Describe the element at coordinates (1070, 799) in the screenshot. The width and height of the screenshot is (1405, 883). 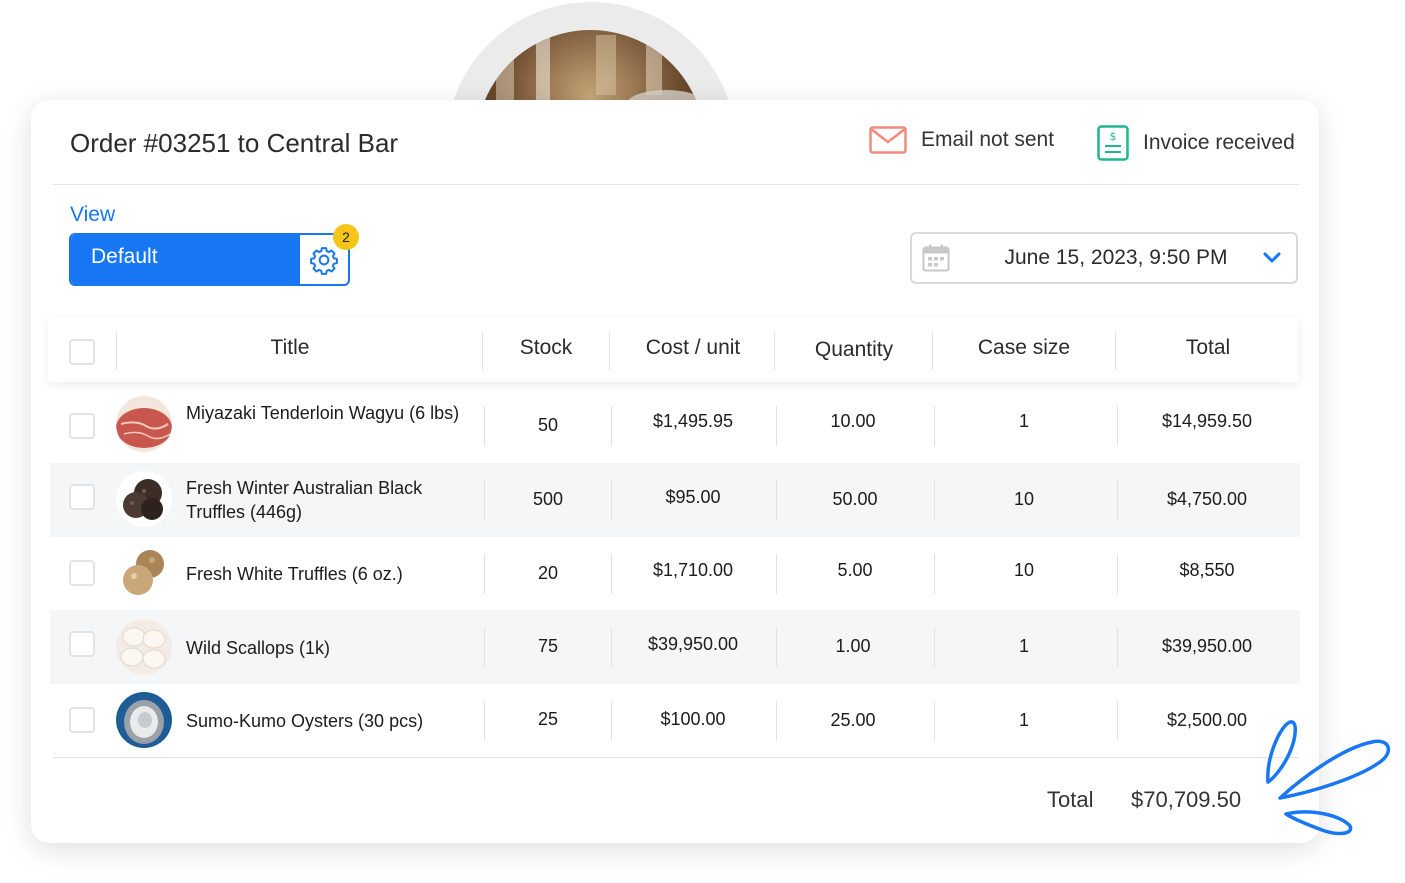
I see `grand-total-label: Total` at that location.